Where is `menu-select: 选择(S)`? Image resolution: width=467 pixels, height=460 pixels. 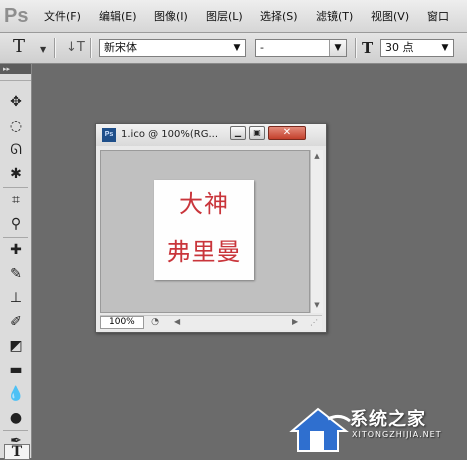
menu-select: 选择(S) is located at coordinates (279, 16).